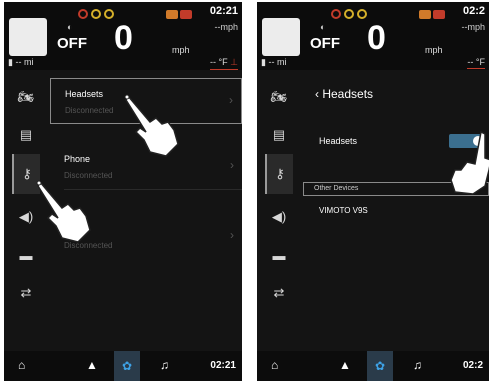  Describe the element at coordinates (89, 110) in the screenshot. I see `item-status: Disconnected` at that location.